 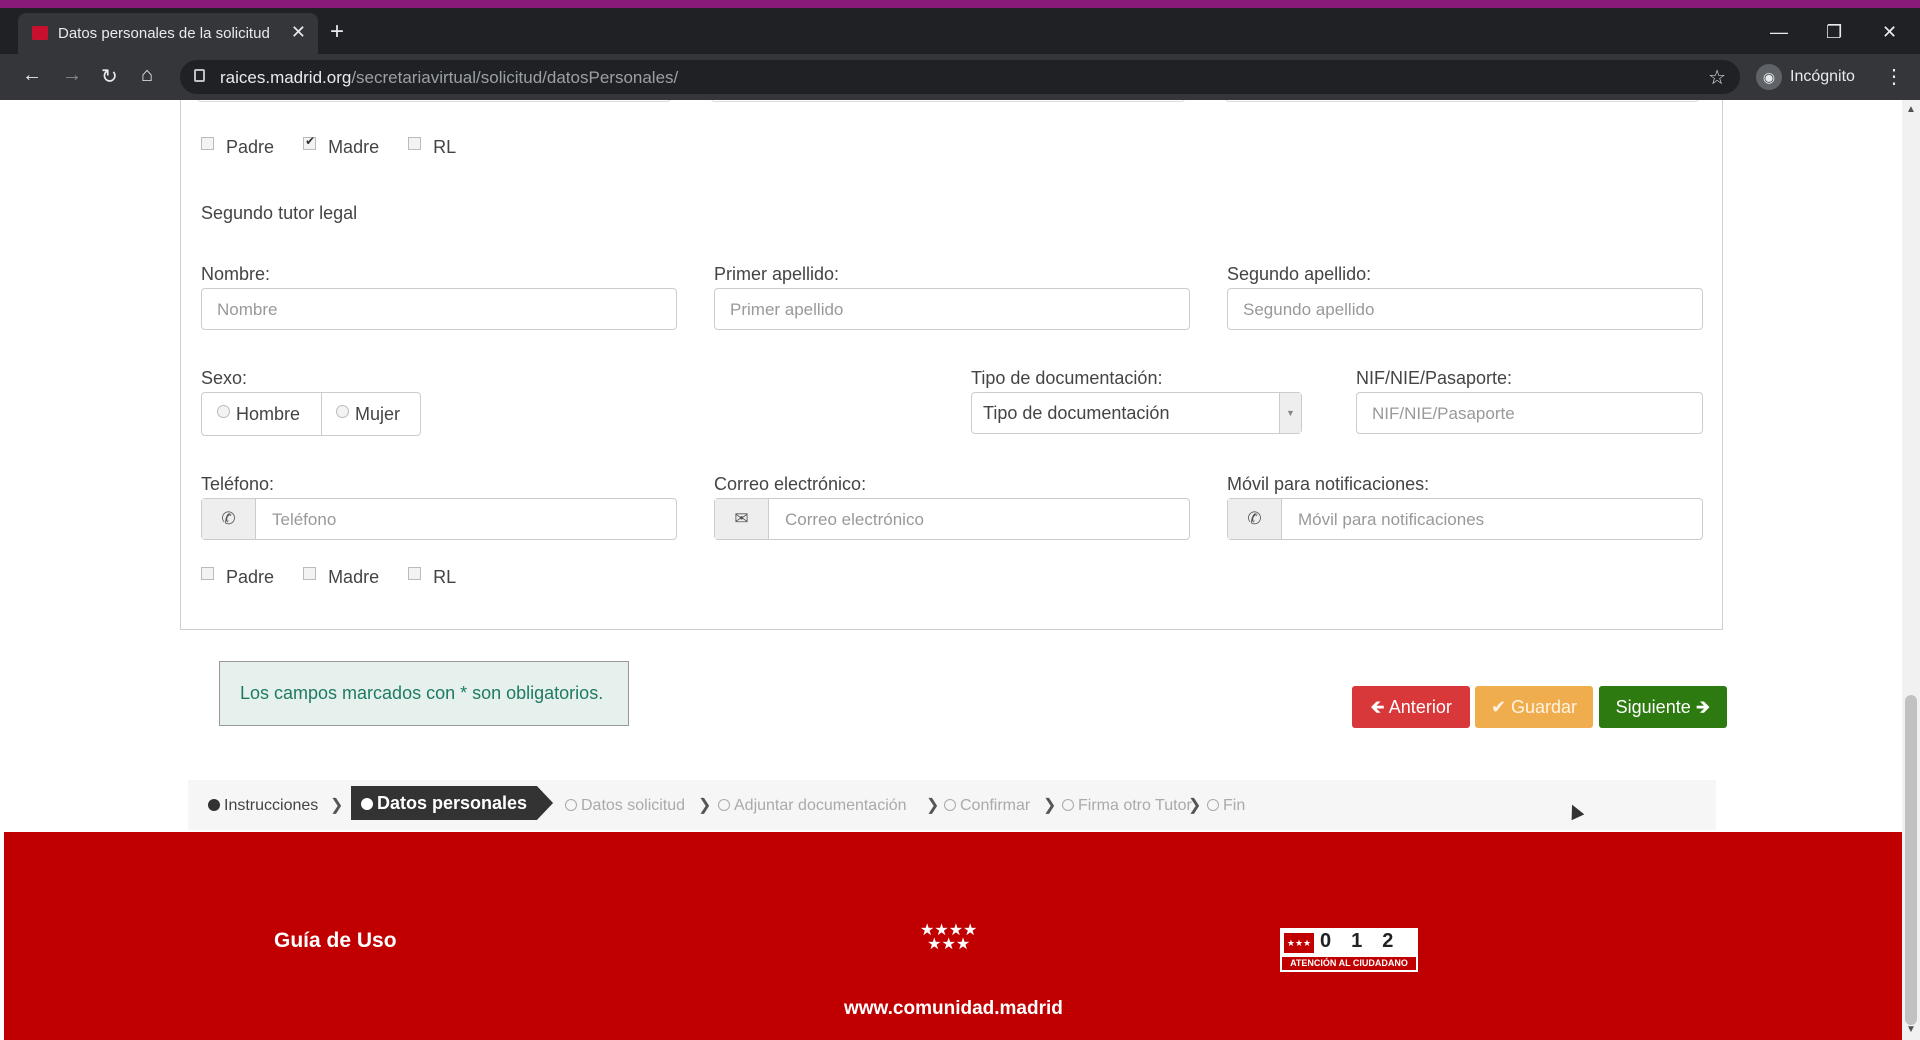 What do you see at coordinates (948, 101) in the screenshot?
I see `cut-off-input` at bounding box center [948, 101].